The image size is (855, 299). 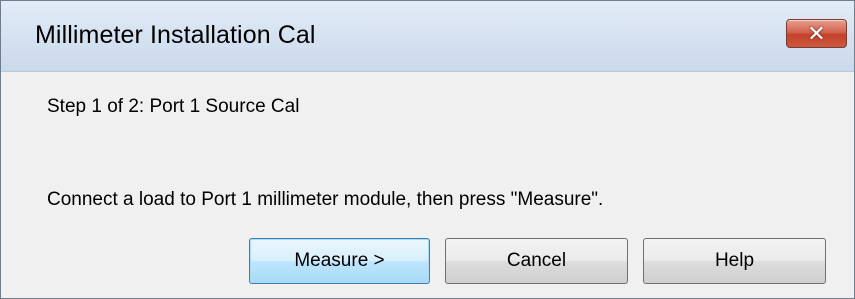 I want to click on close-button: ✕, so click(x=816, y=33).